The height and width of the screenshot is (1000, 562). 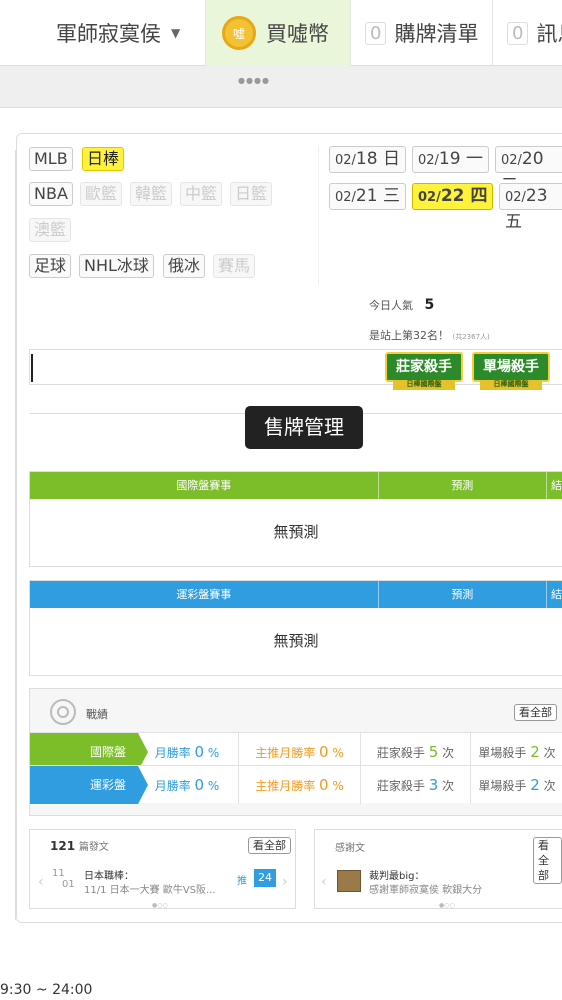 I want to click on intl-prediction-table: 國際盤賽事 預測 結 無預測, so click(x=295, y=519).